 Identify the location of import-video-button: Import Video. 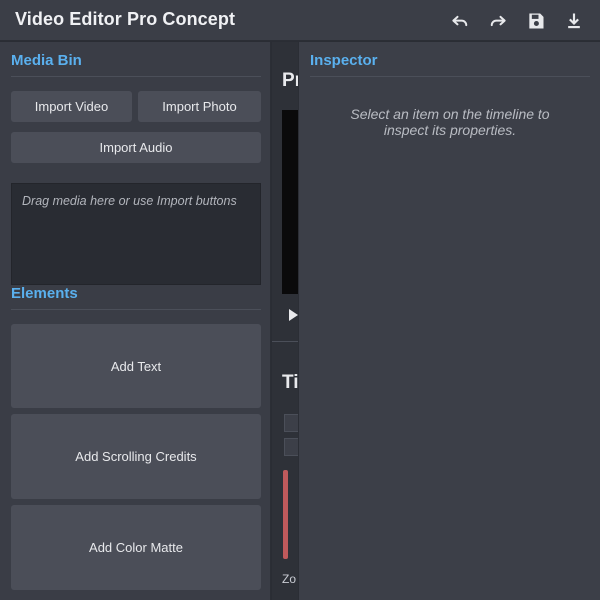
(71, 106).